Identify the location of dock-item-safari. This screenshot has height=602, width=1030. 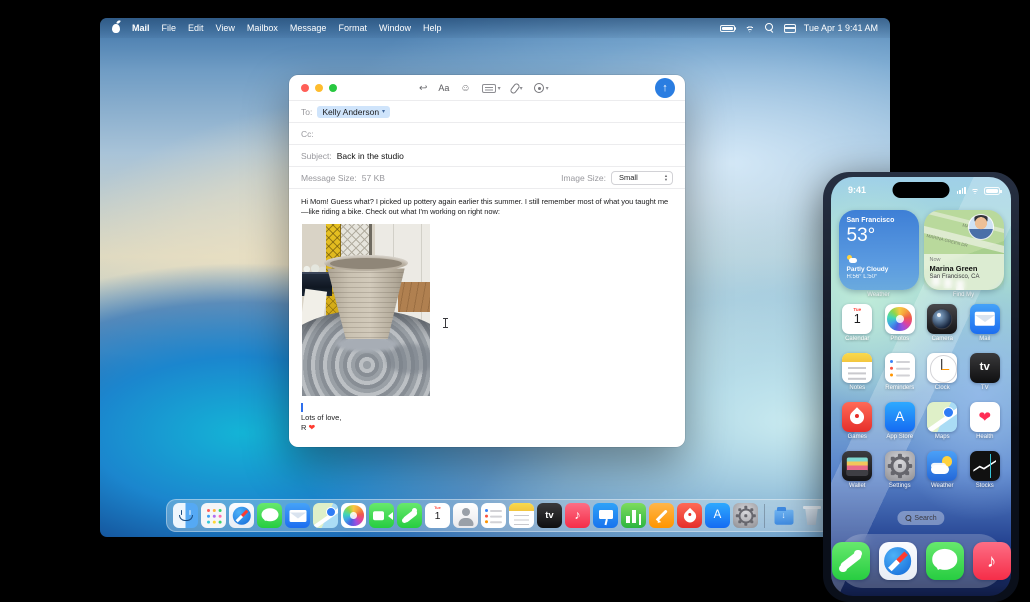
(241, 515).